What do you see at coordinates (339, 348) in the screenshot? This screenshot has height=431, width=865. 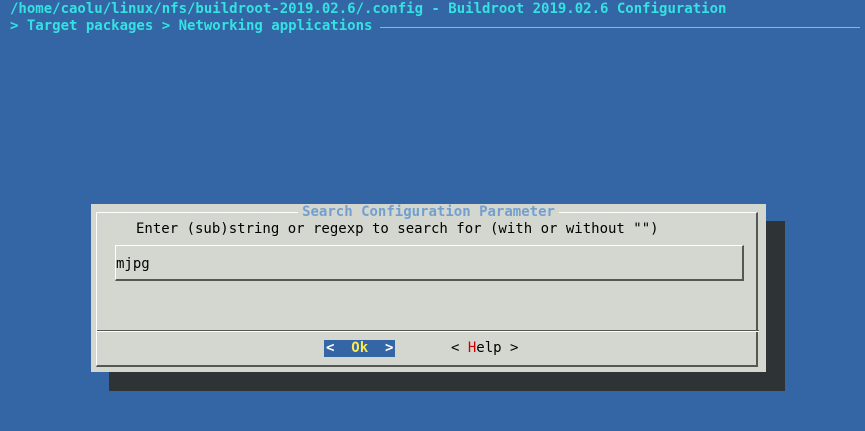 I see `ok-button-left: <` at bounding box center [339, 348].